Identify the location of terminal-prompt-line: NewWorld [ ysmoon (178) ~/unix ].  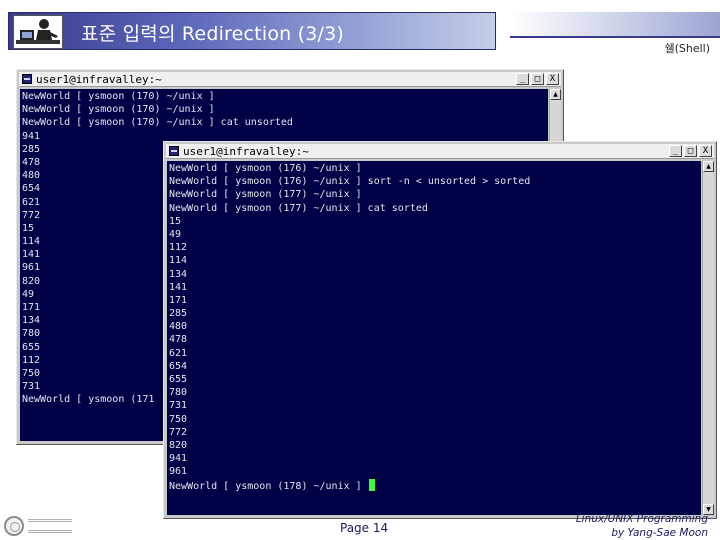
(434, 485).